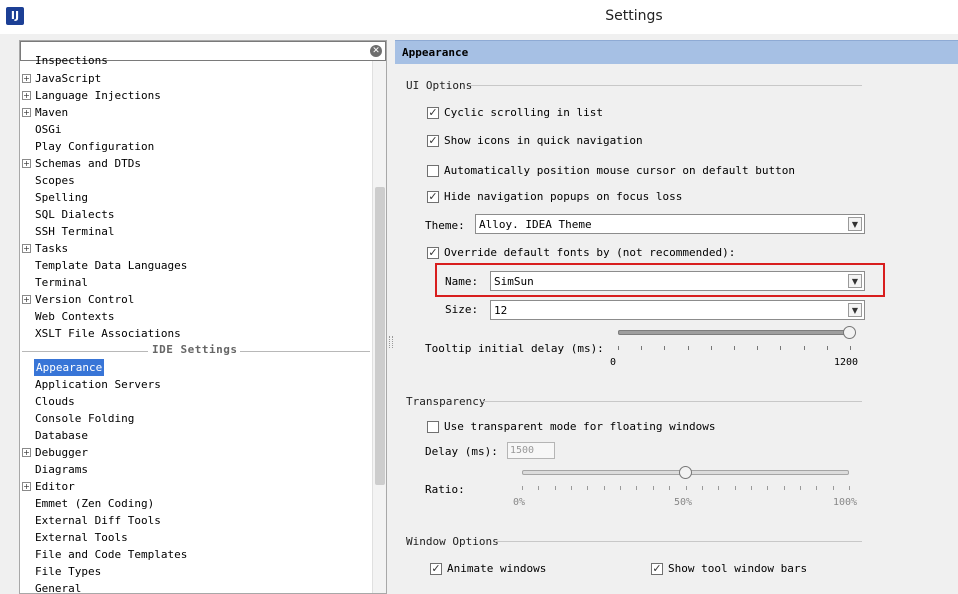 This screenshot has width=958, height=594. Describe the element at coordinates (61, 452) in the screenshot. I see `tree-item-label: Debugger` at that location.